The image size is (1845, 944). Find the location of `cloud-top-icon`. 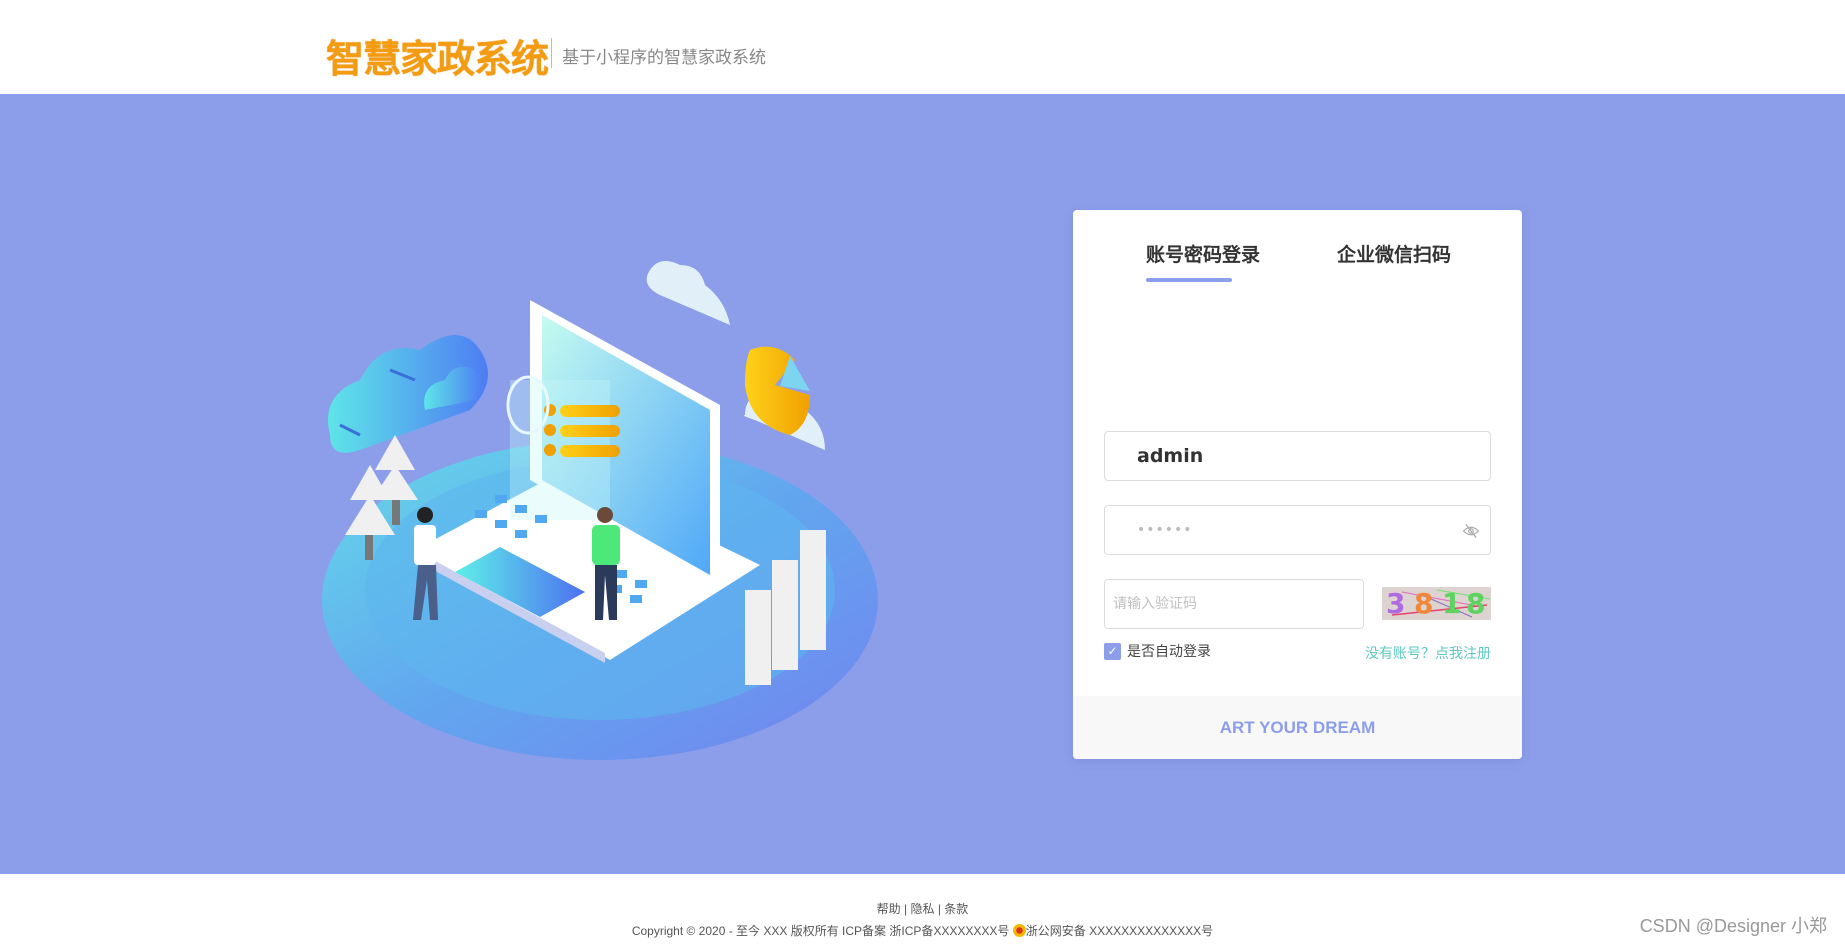

cloud-top-icon is located at coordinates (688, 293).